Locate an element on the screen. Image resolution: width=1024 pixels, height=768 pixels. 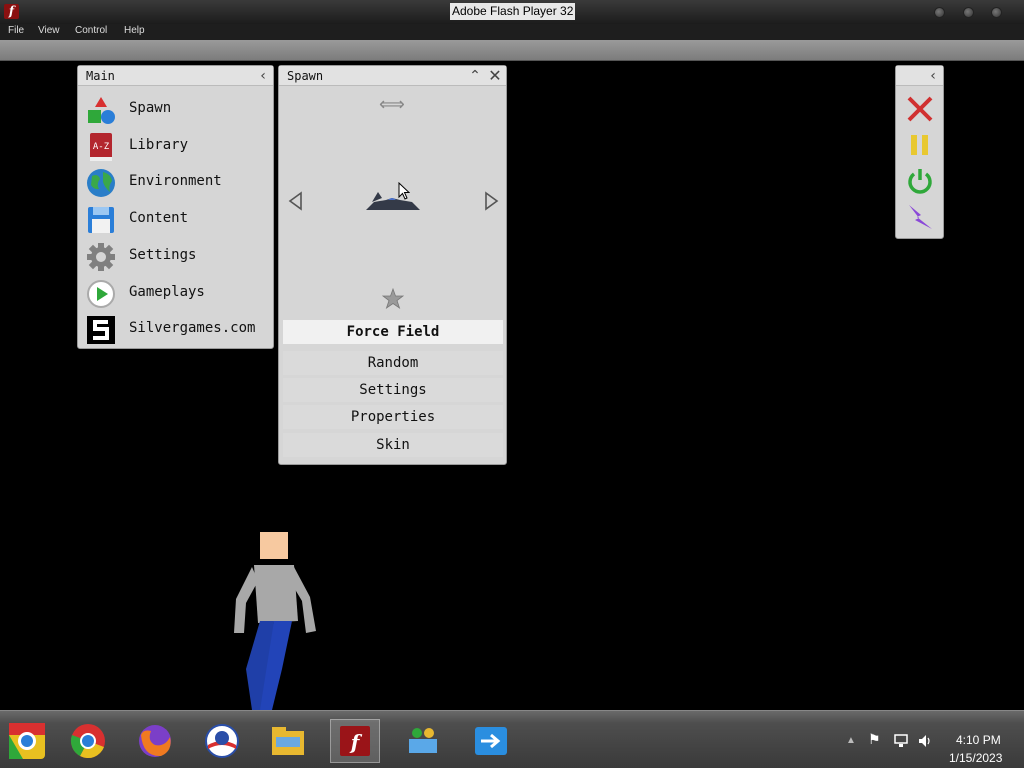
floppy-disk-icon is located at coordinates (101, 220).